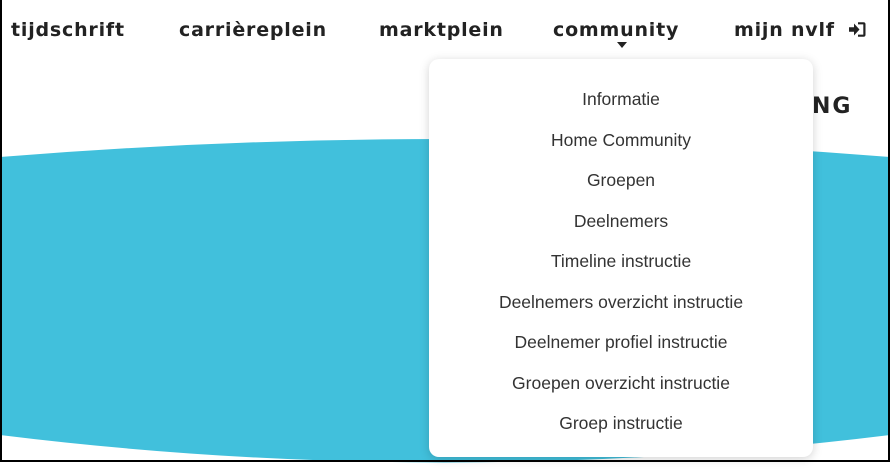  What do you see at coordinates (441, 30) in the screenshot?
I see `nav-item-marktplein: marktplein` at bounding box center [441, 30].